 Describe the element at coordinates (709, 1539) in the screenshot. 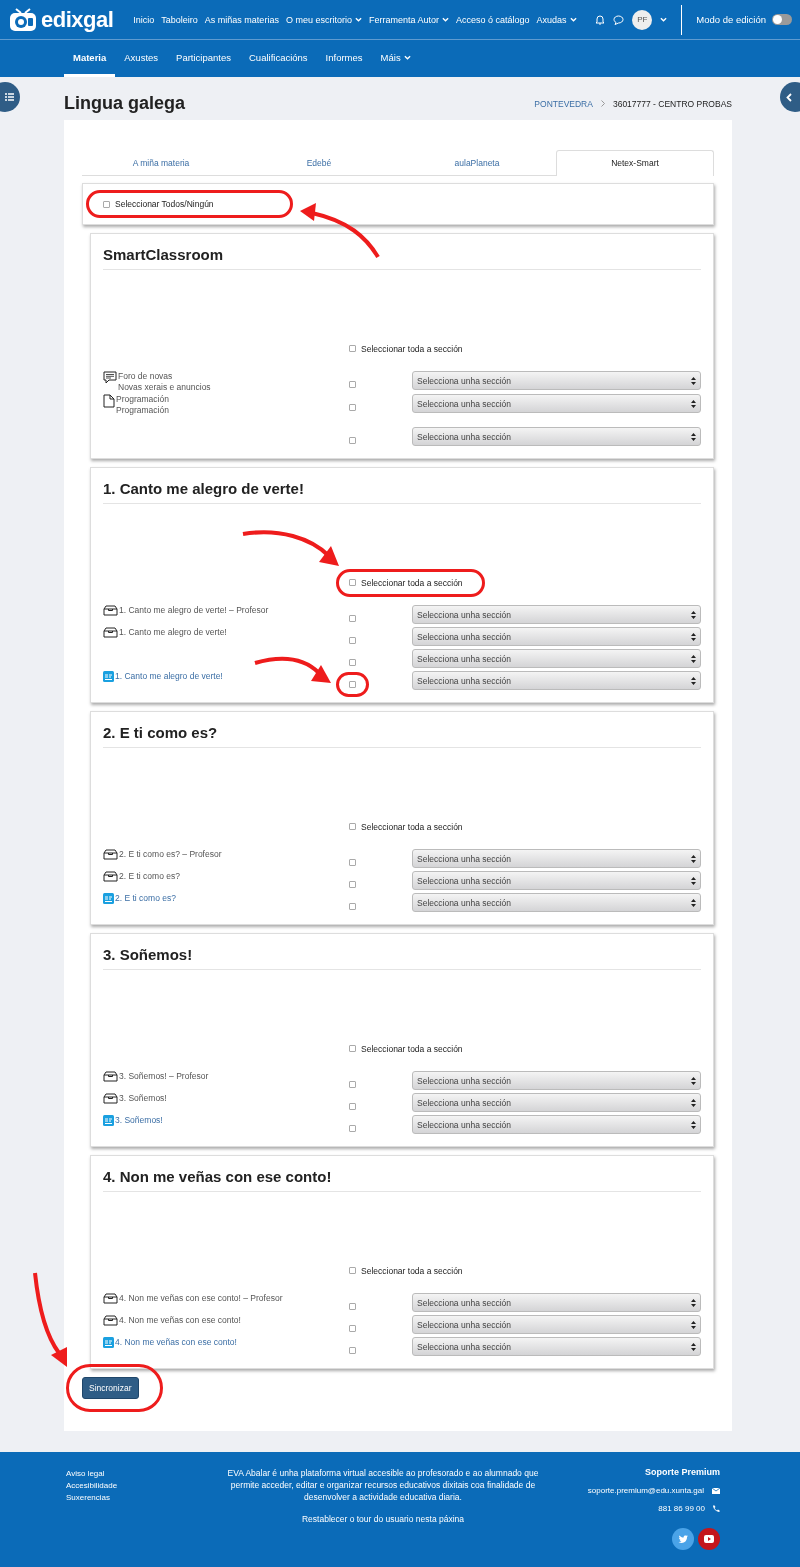

I see `youtube-button` at that location.